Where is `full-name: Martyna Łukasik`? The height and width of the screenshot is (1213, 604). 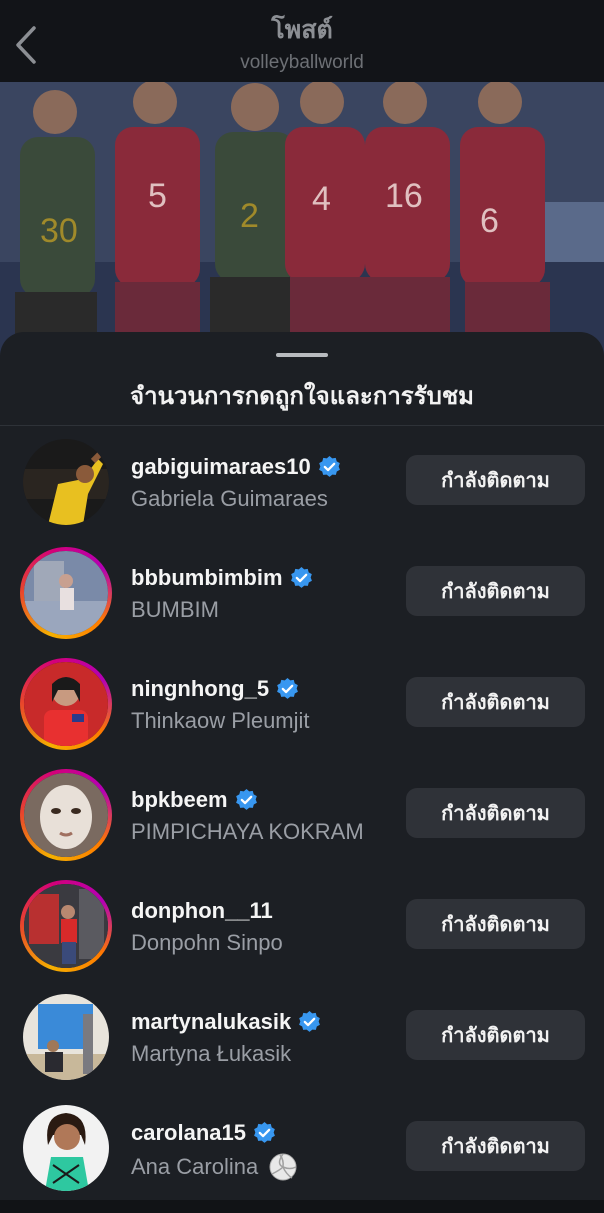
full-name: Martyna Łukasik is located at coordinates (211, 1053).